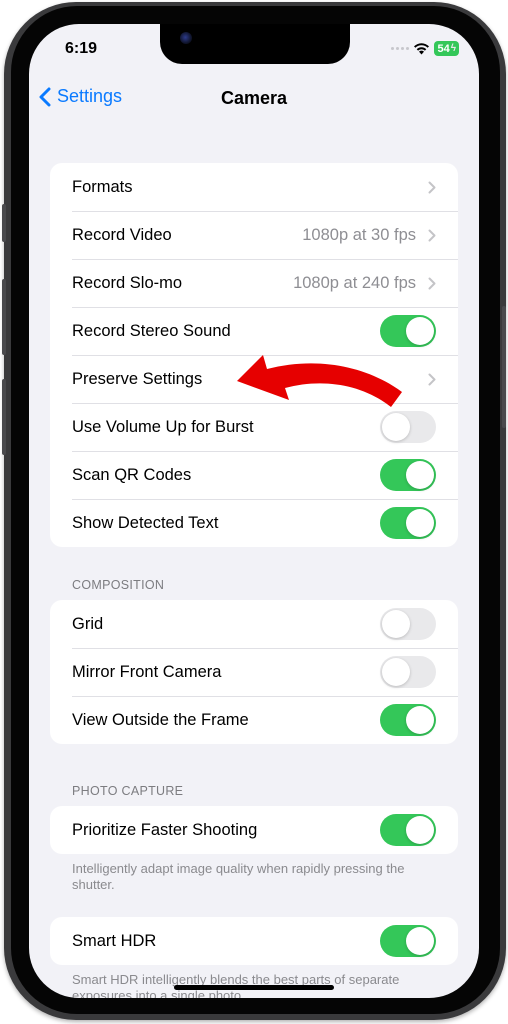 This screenshot has width=508, height=1024. What do you see at coordinates (504, 367) in the screenshot?
I see `power-button` at bounding box center [504, 367].